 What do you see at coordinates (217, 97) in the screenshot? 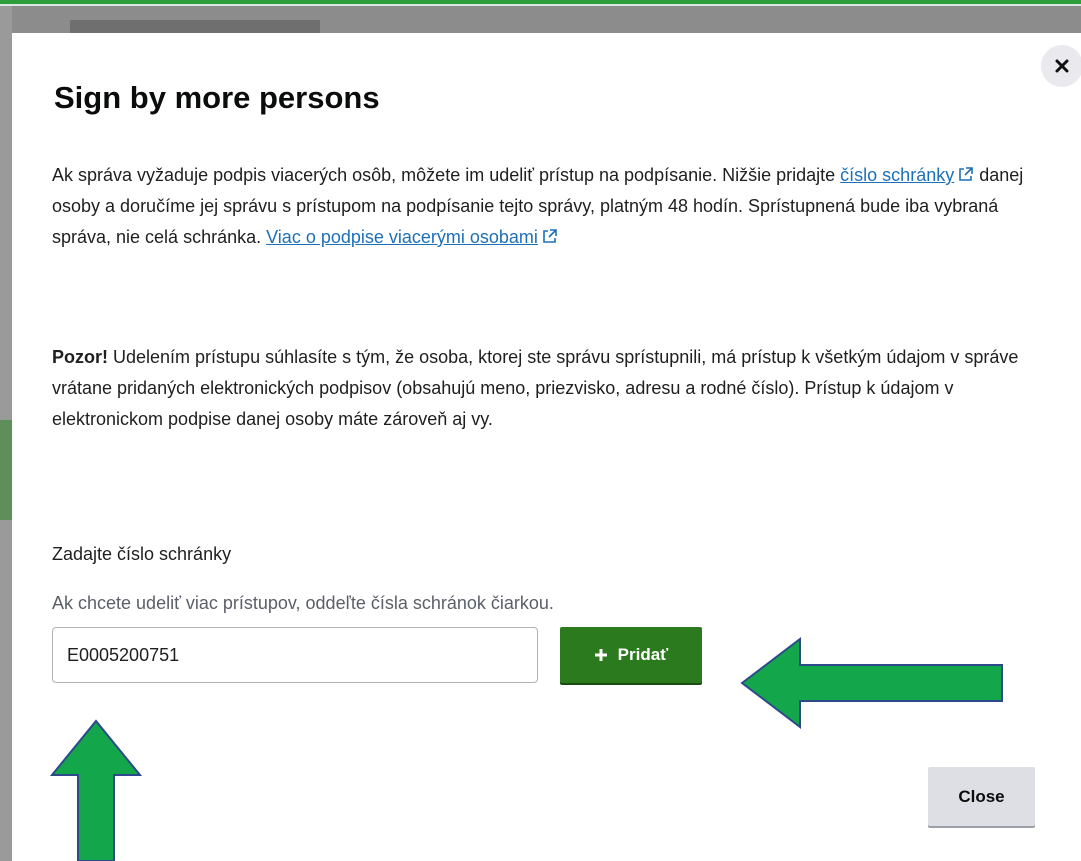
I see `dialog-title: Sign by more persons` at bounding box center [217, 97].